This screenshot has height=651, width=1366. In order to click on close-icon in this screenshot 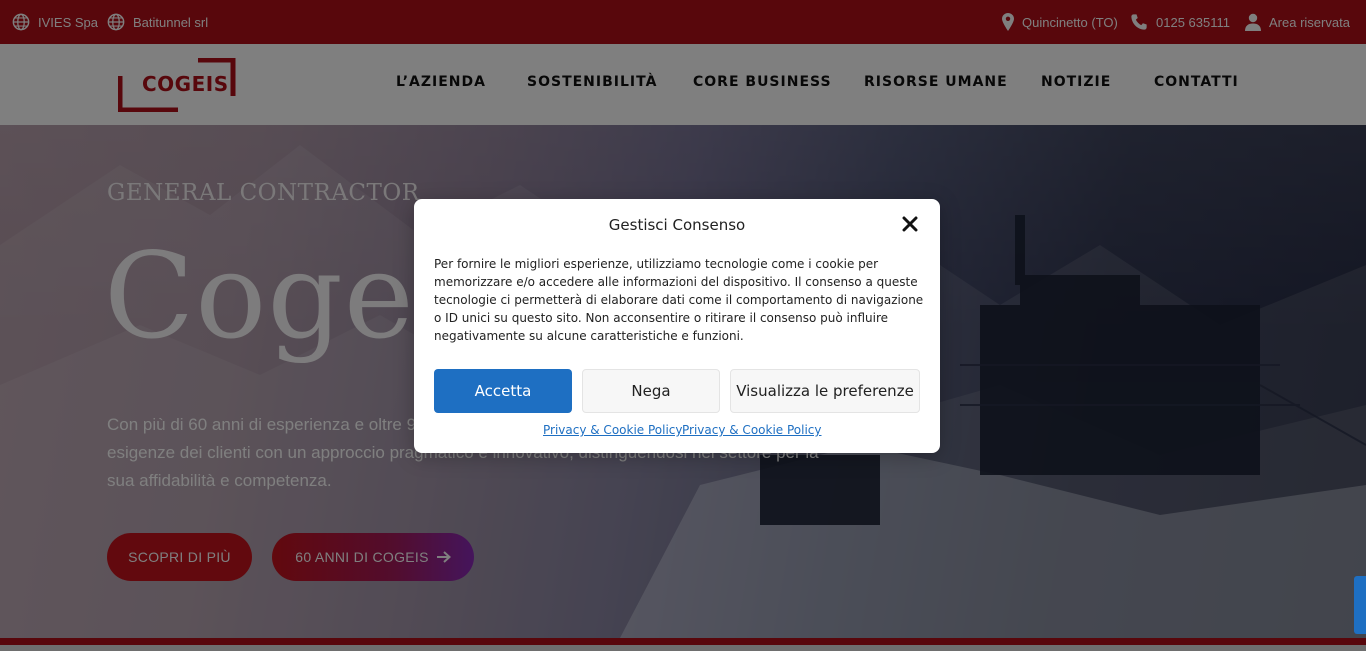, I will do `click(910, 224)`.